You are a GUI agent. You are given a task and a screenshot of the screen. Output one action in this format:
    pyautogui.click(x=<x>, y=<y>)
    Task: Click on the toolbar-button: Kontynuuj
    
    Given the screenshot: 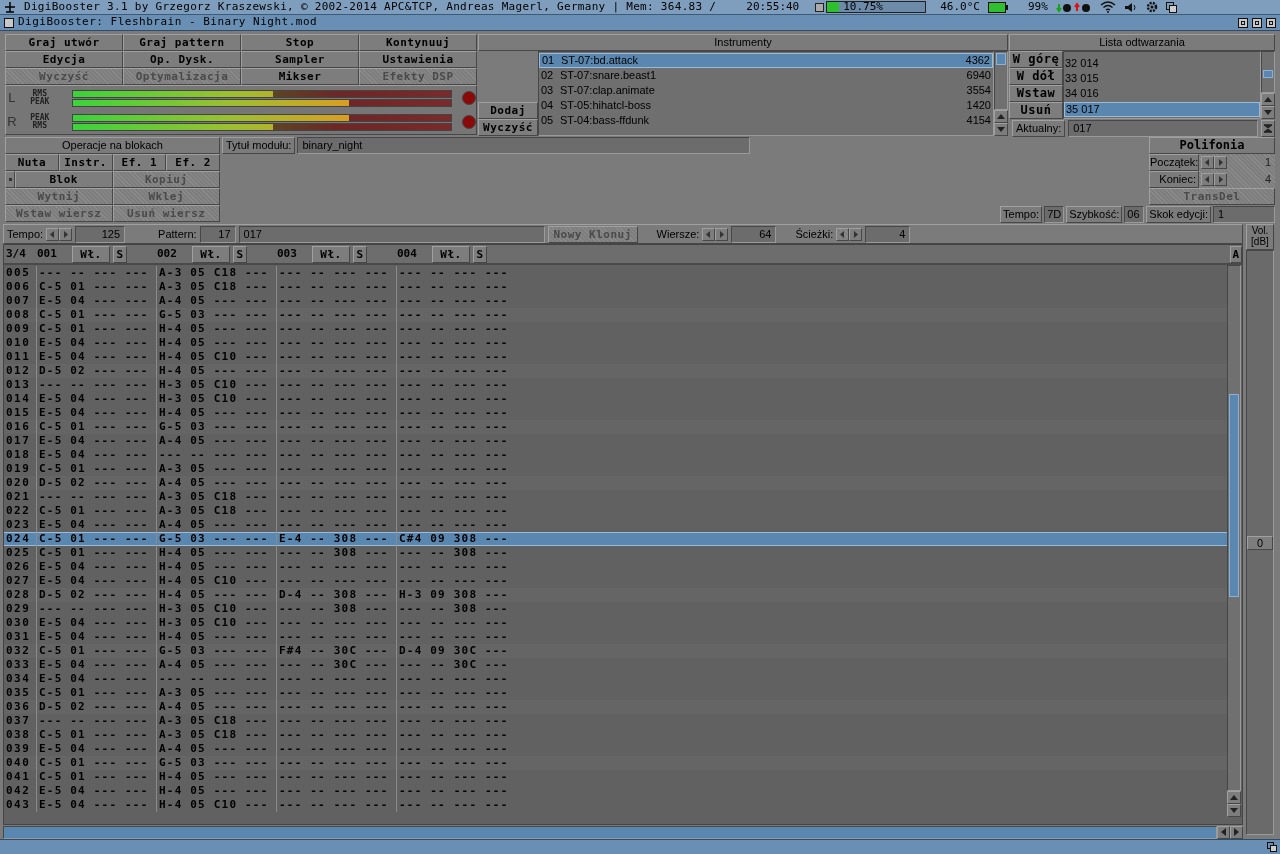 What is the action you would take?
    pyautogui.click(x=418, y=42)
    